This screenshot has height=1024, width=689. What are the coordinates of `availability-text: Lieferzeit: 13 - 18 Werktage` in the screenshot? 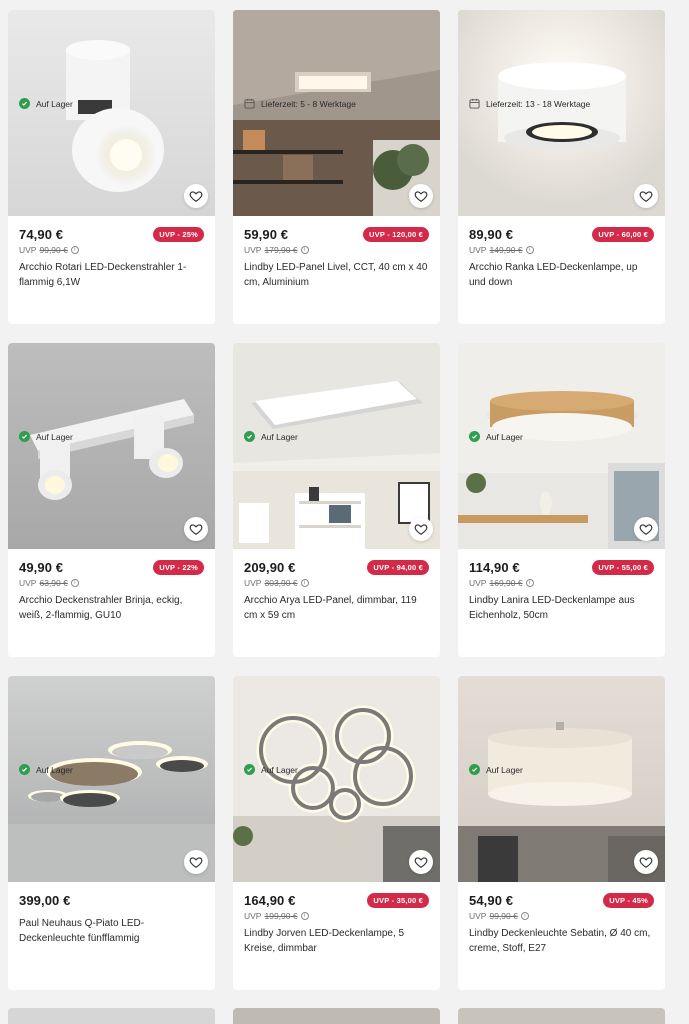 It's located at (538, 103).